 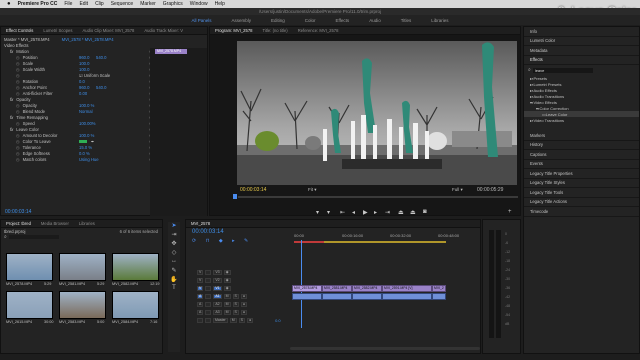 I want to click on track-header: A A2 M S ●, so click(x=359, y=304).